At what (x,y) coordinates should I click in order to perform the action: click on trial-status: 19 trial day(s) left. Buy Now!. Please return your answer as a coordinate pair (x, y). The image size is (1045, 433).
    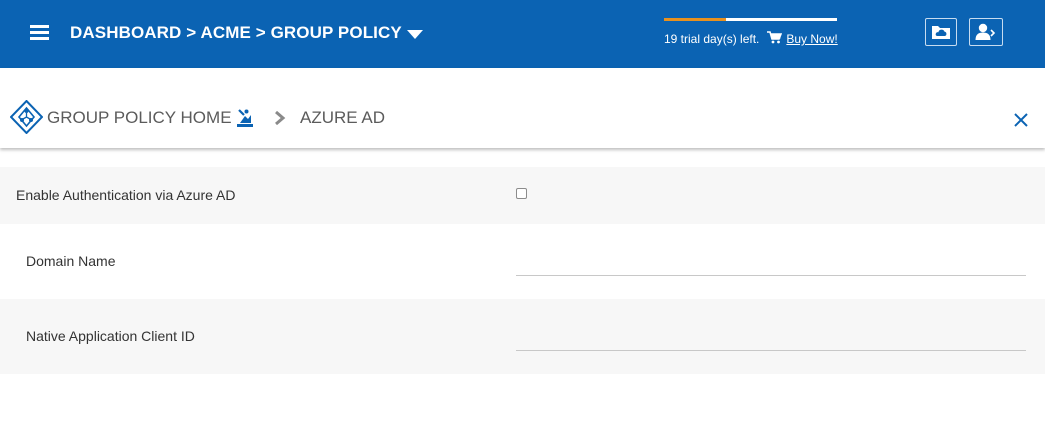
    Looking at the image, I should click on (751, 32).